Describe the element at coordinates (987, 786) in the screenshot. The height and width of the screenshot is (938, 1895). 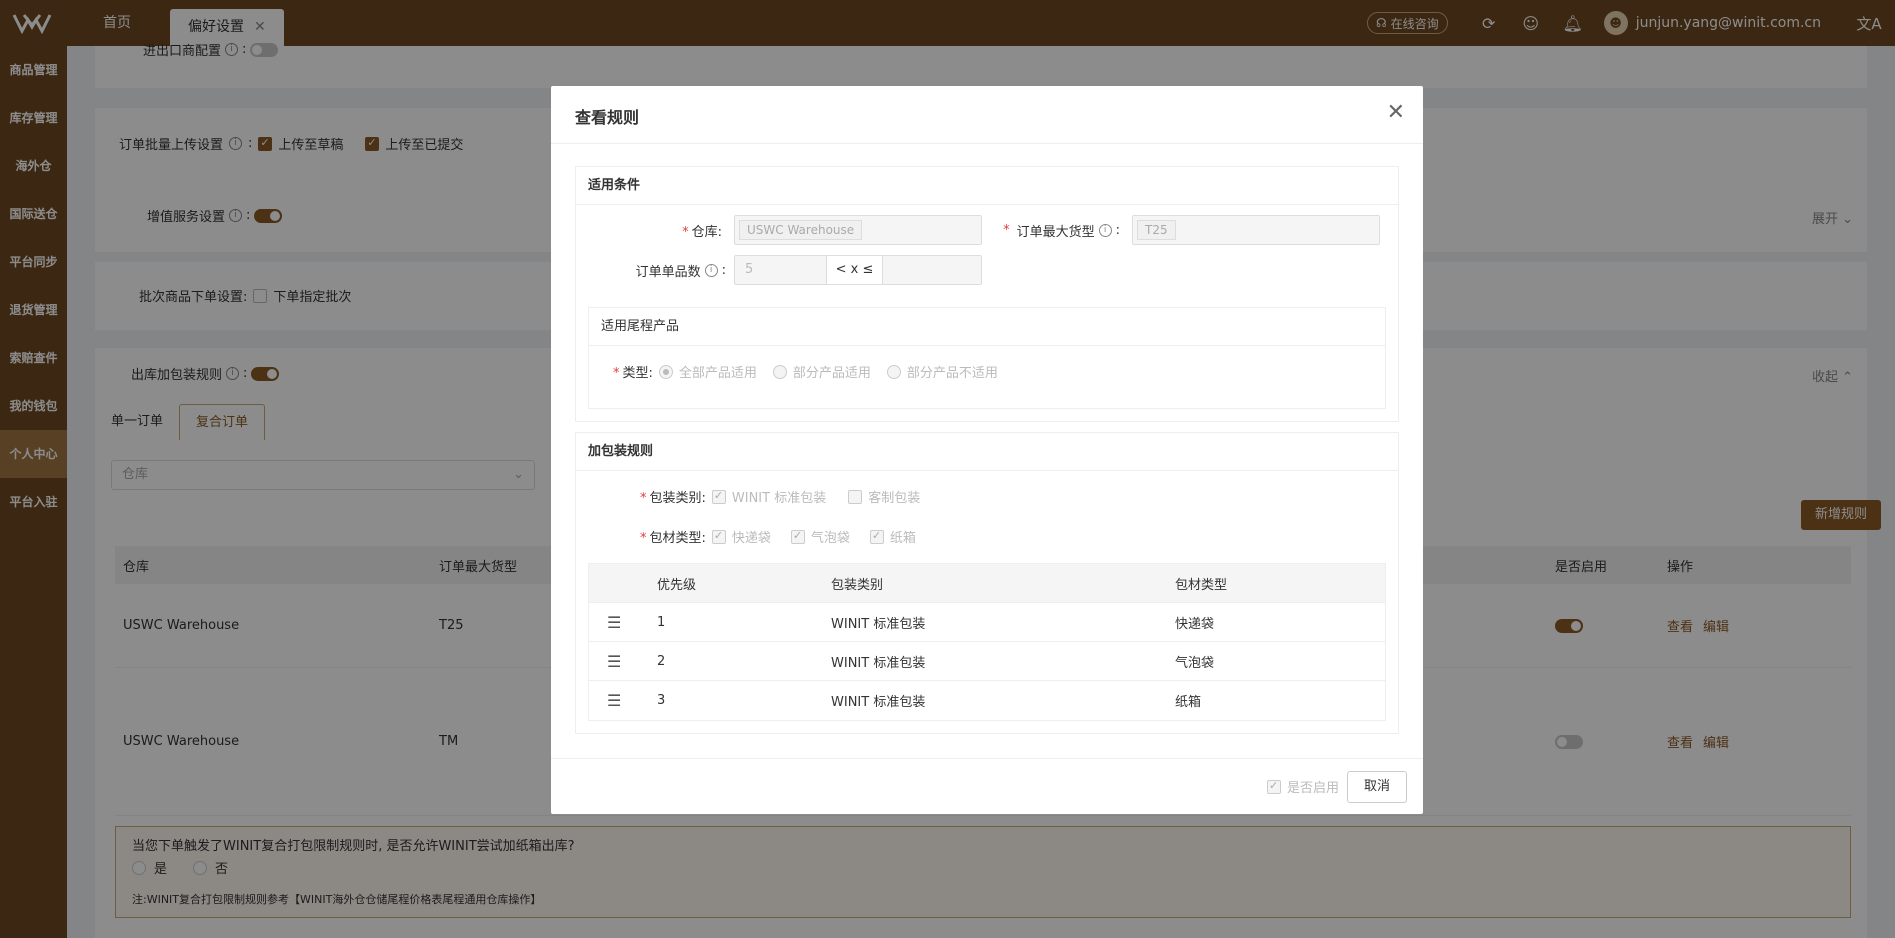
I see `modal-footer: 是否启用 取消` at that location.